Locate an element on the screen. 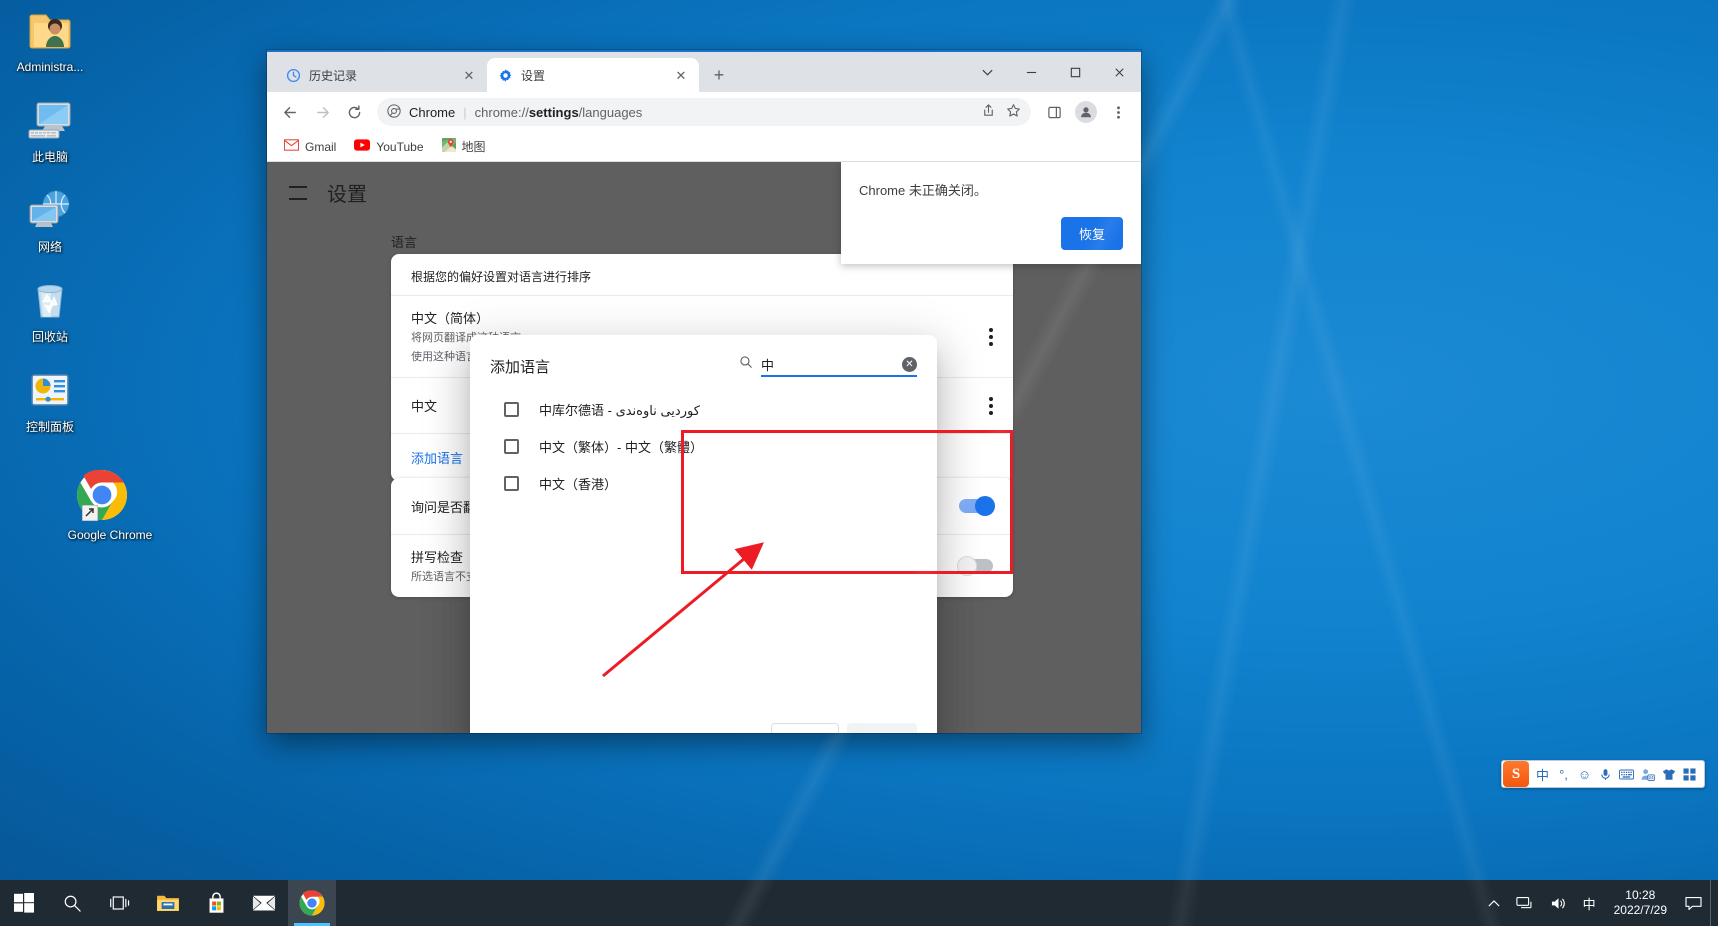 The height and width of the screenshot is (926, 1718). ime-emoji-icon: ☺ is located at coordinates (1584, 774).